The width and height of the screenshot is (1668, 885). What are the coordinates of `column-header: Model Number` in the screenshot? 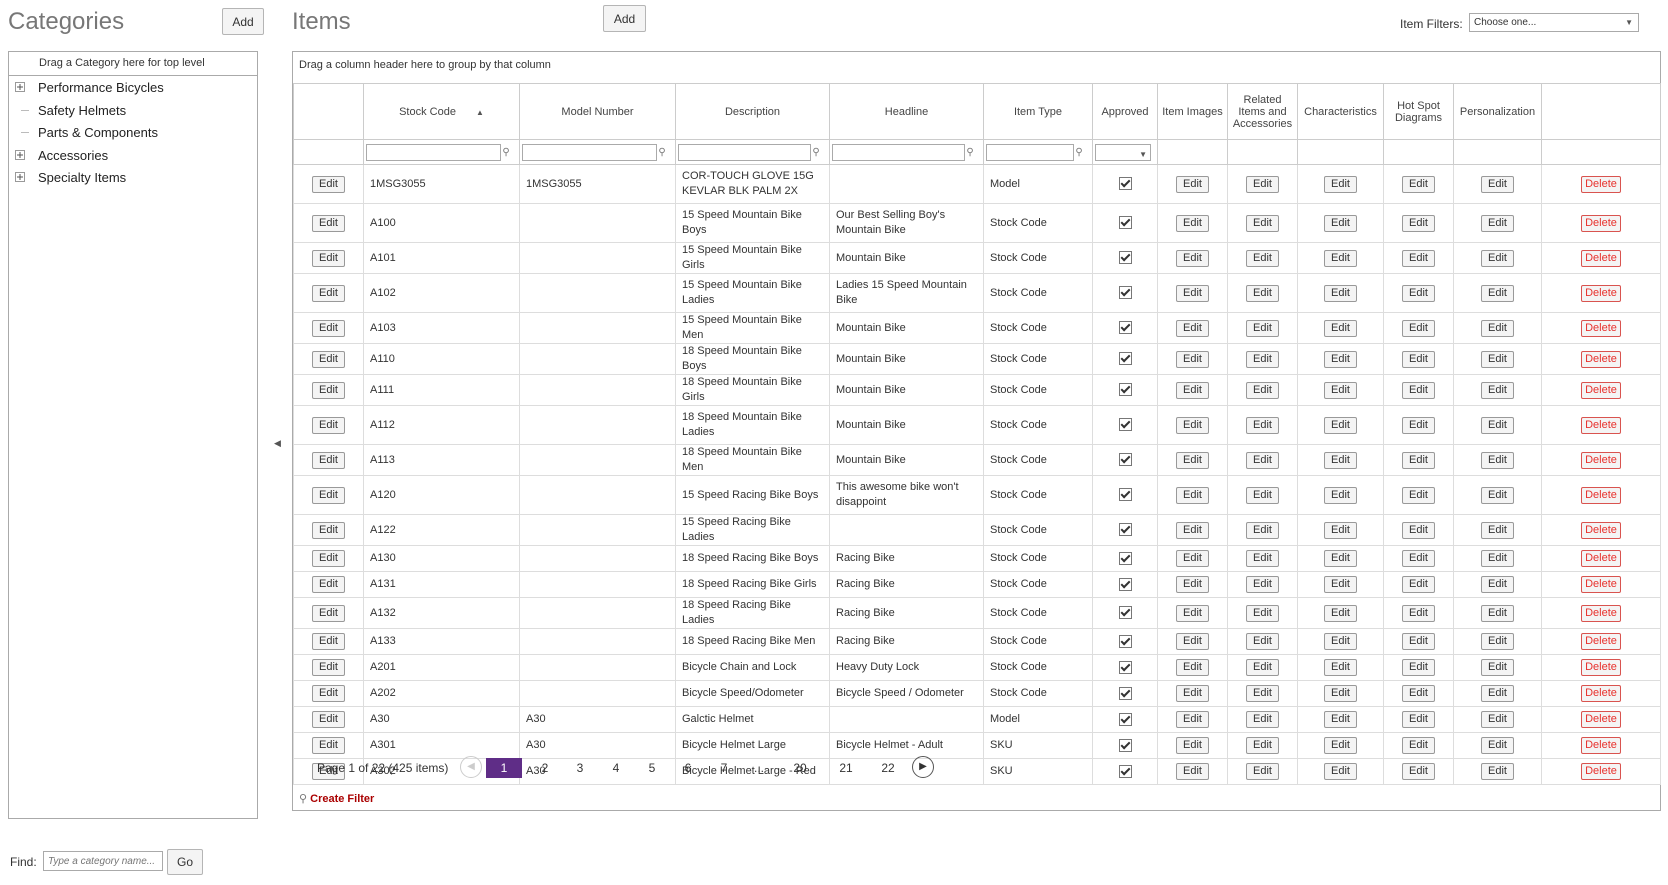 It's located at (597, 111).